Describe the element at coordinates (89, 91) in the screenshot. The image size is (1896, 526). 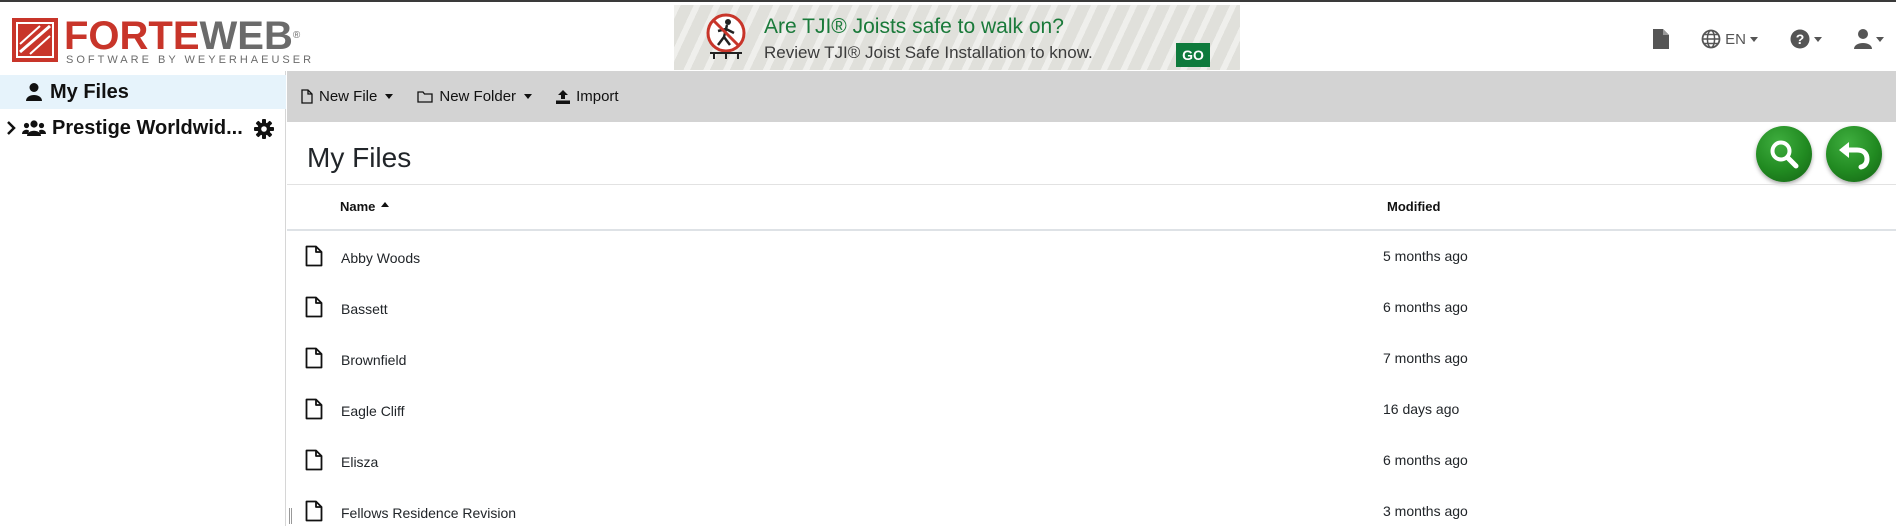
I see `sidebar-item-label: My Files` at that location.